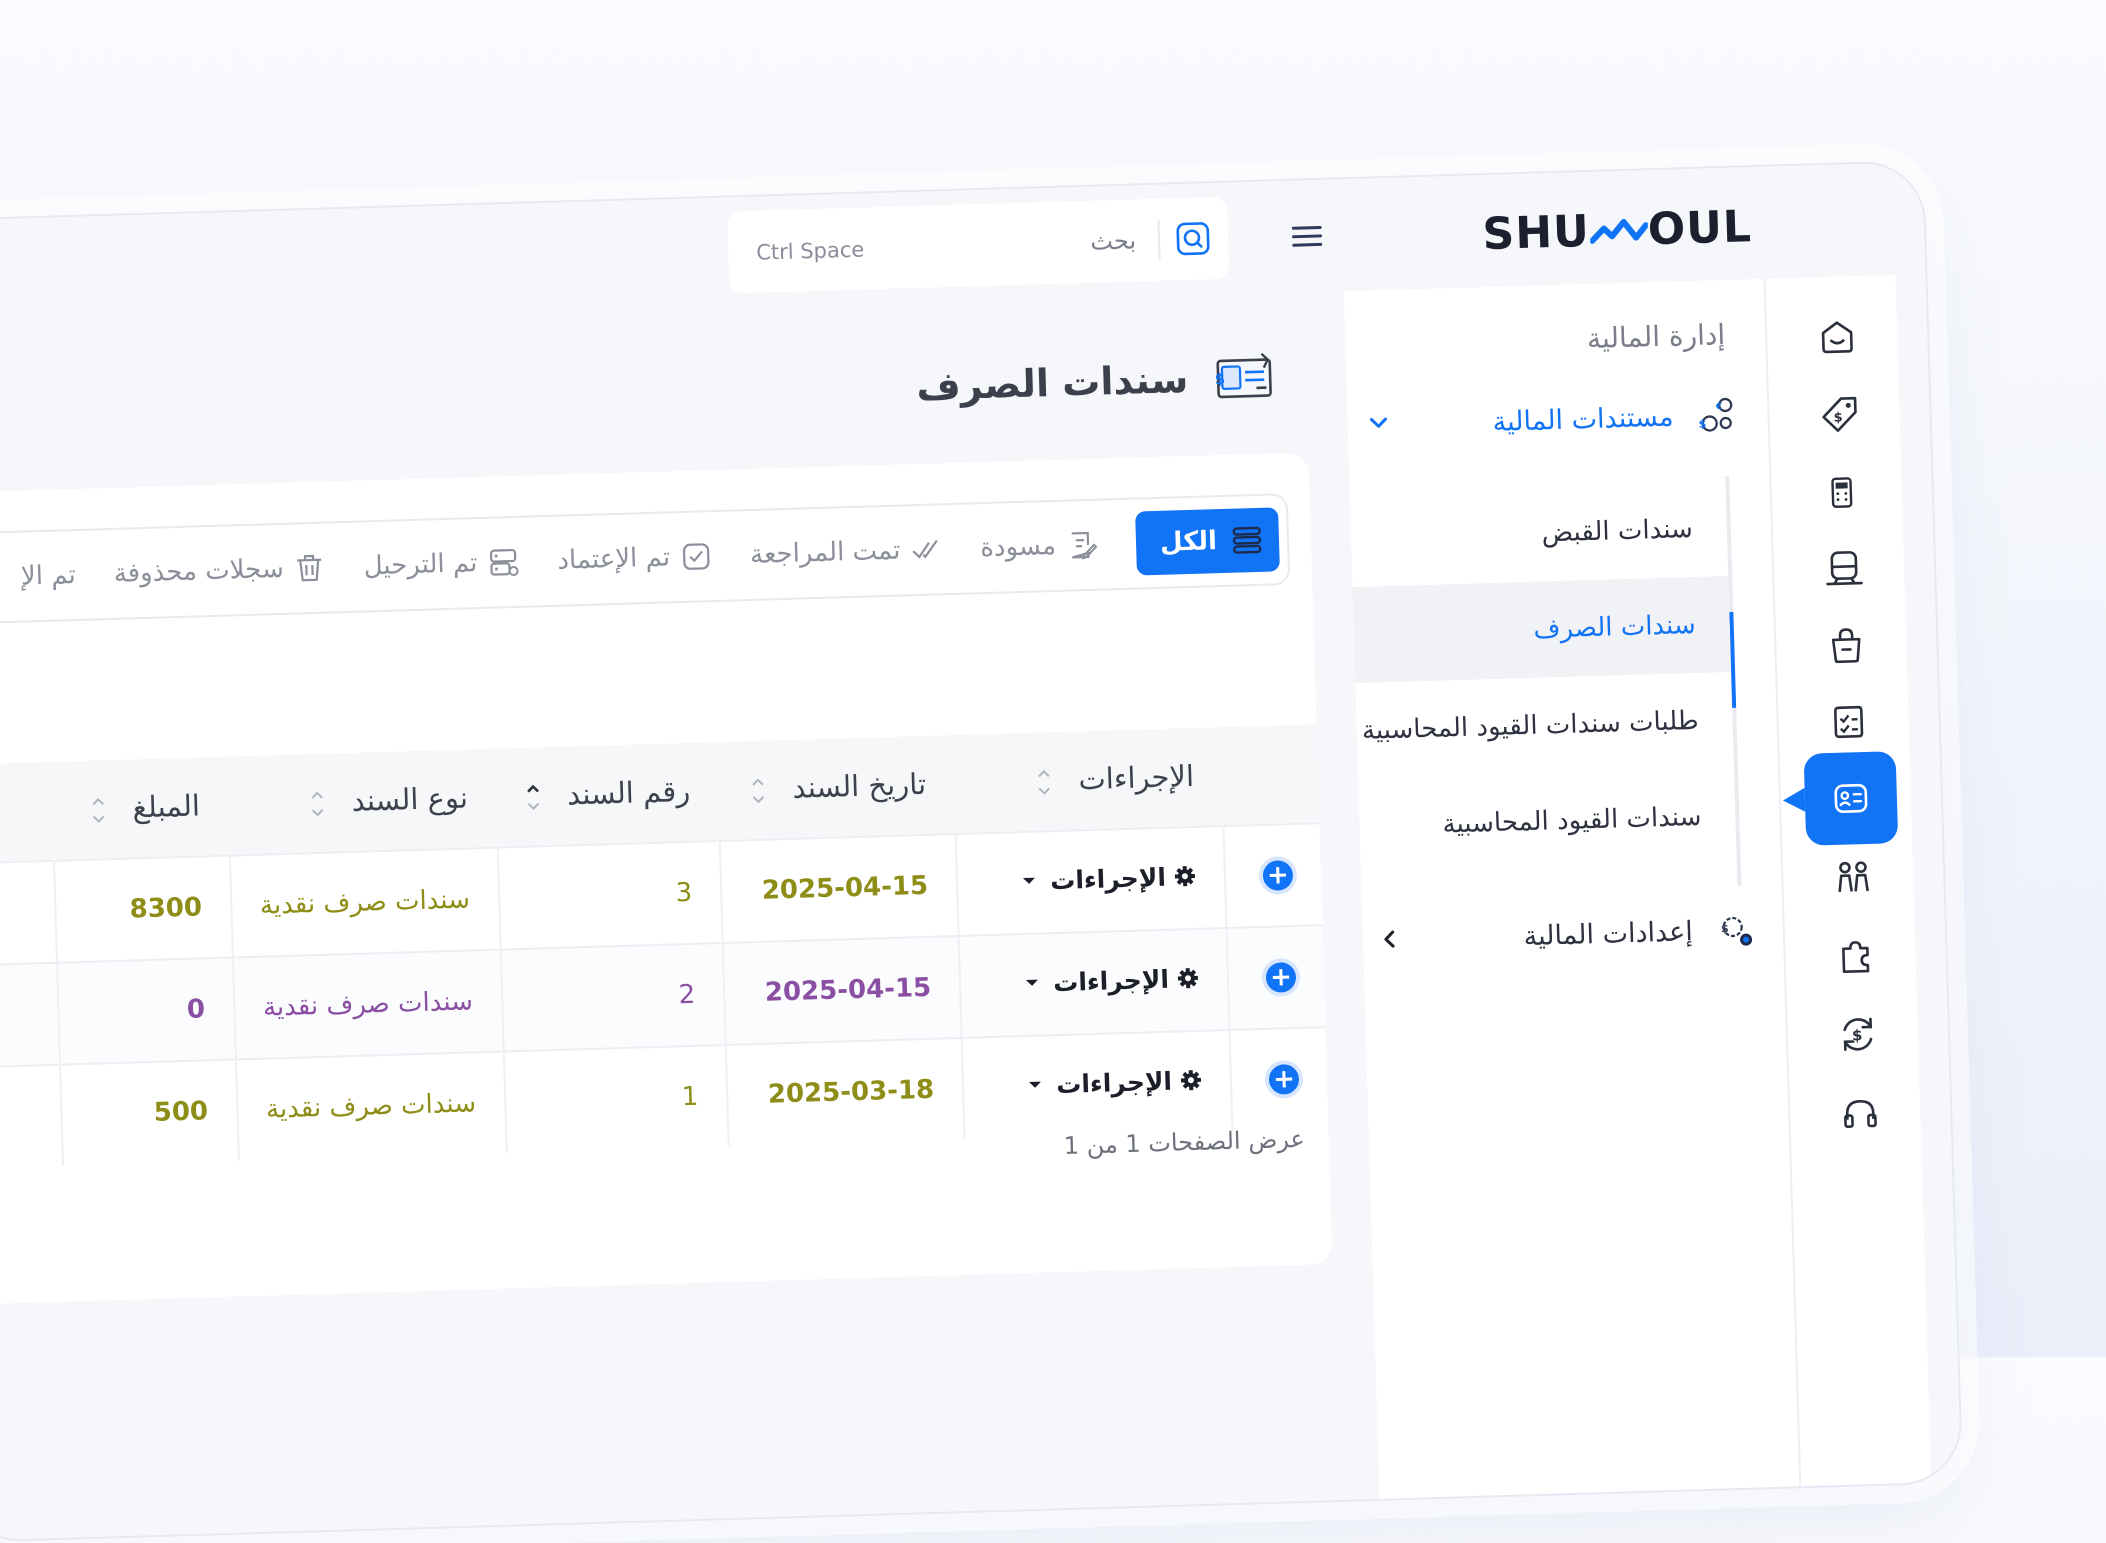 Image resolution: width=2106 pixels, height=1543 pixels. What do you see at coordinates (1390, 939) in the screenshot?
I see `chevron-left-icon` at bounding box center [1390, 939].